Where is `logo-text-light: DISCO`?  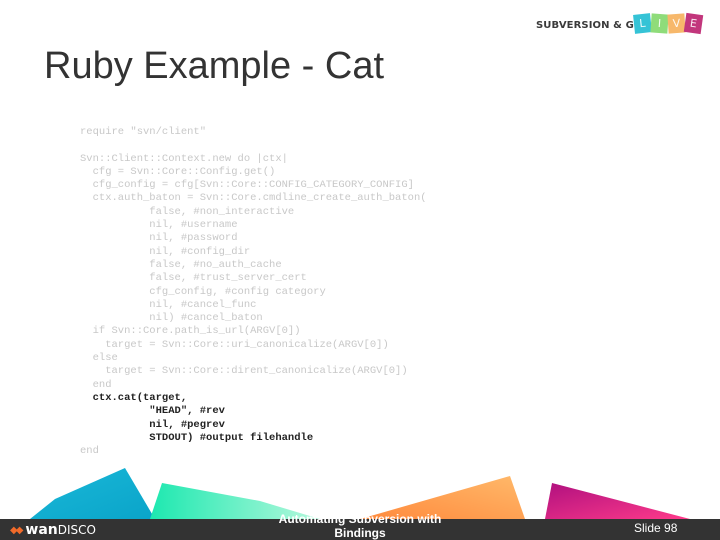 logo-text-light: DISCO is located at coordinates (76, 530).